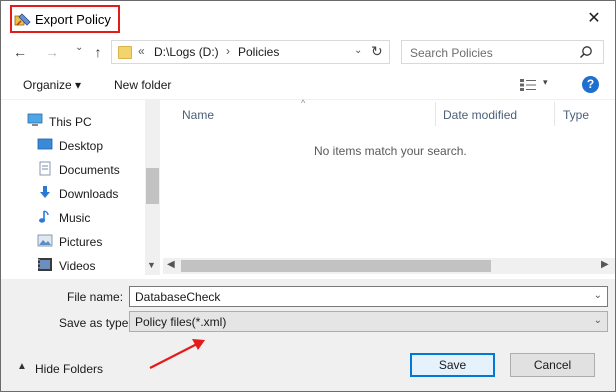 Image resolution: width=616 pixels, height=392 pixels. I want to click on music-icon, so click(44, 216).